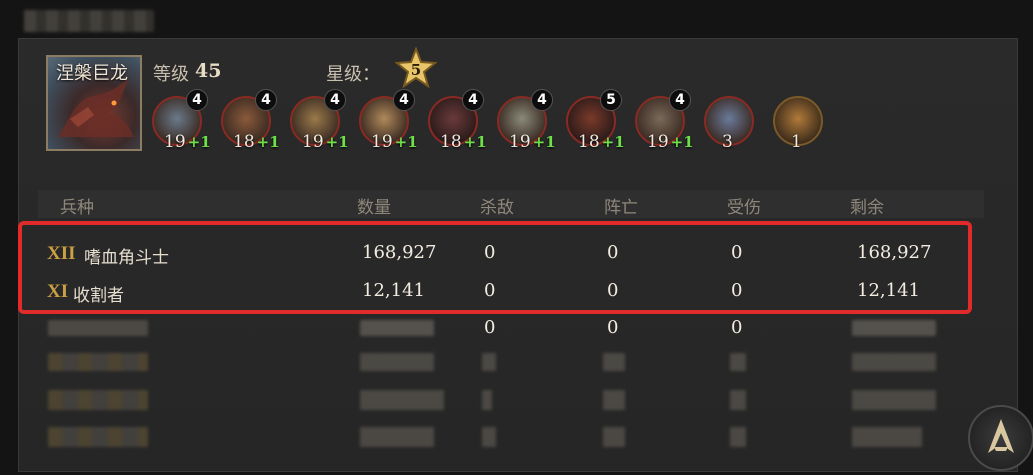 This screenshot has width=1033, height=475. Describe the element at coordinates (171, 74) in the screenshot. I see `level-label: 等级` at that location.